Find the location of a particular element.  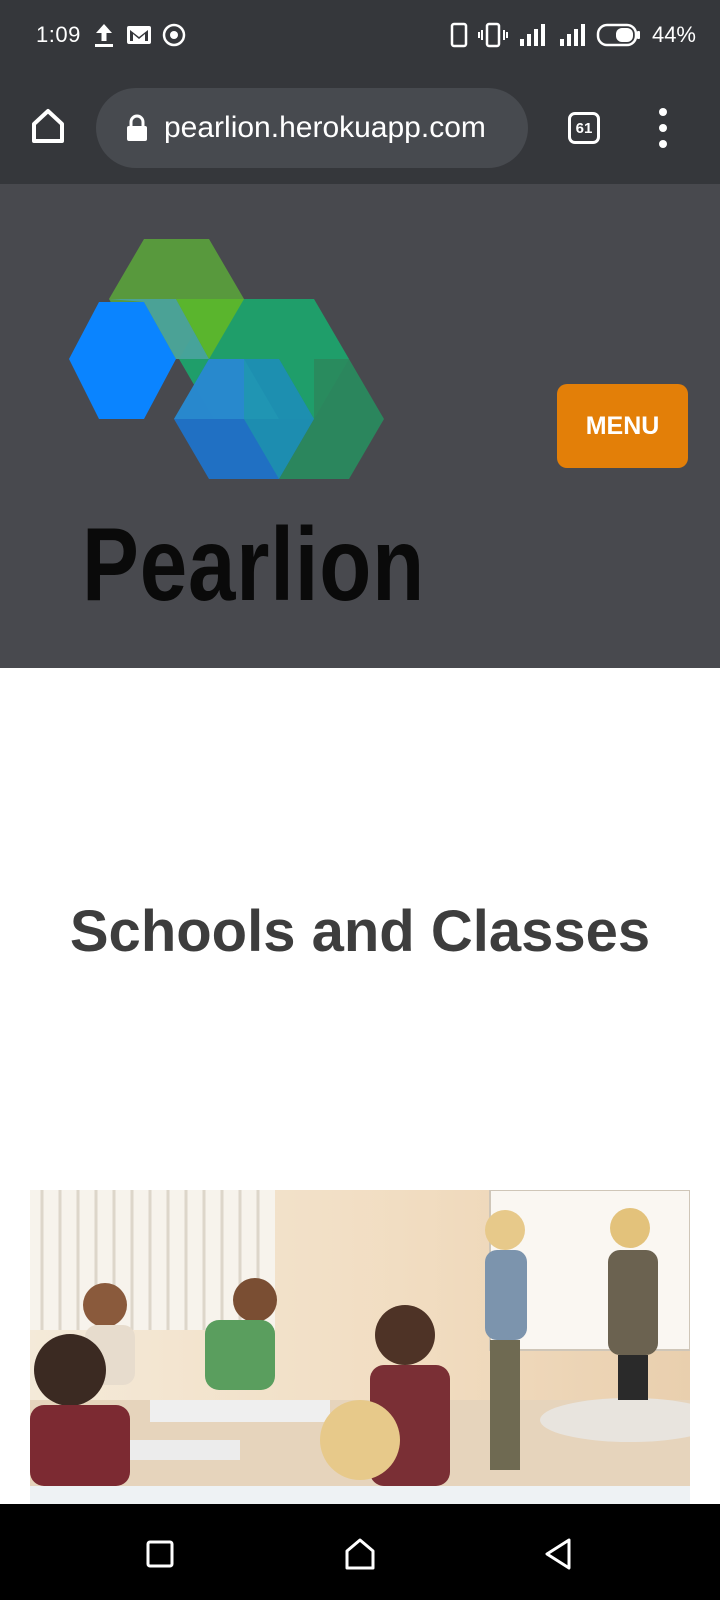

back-button is located at coordinates (558, 1554).